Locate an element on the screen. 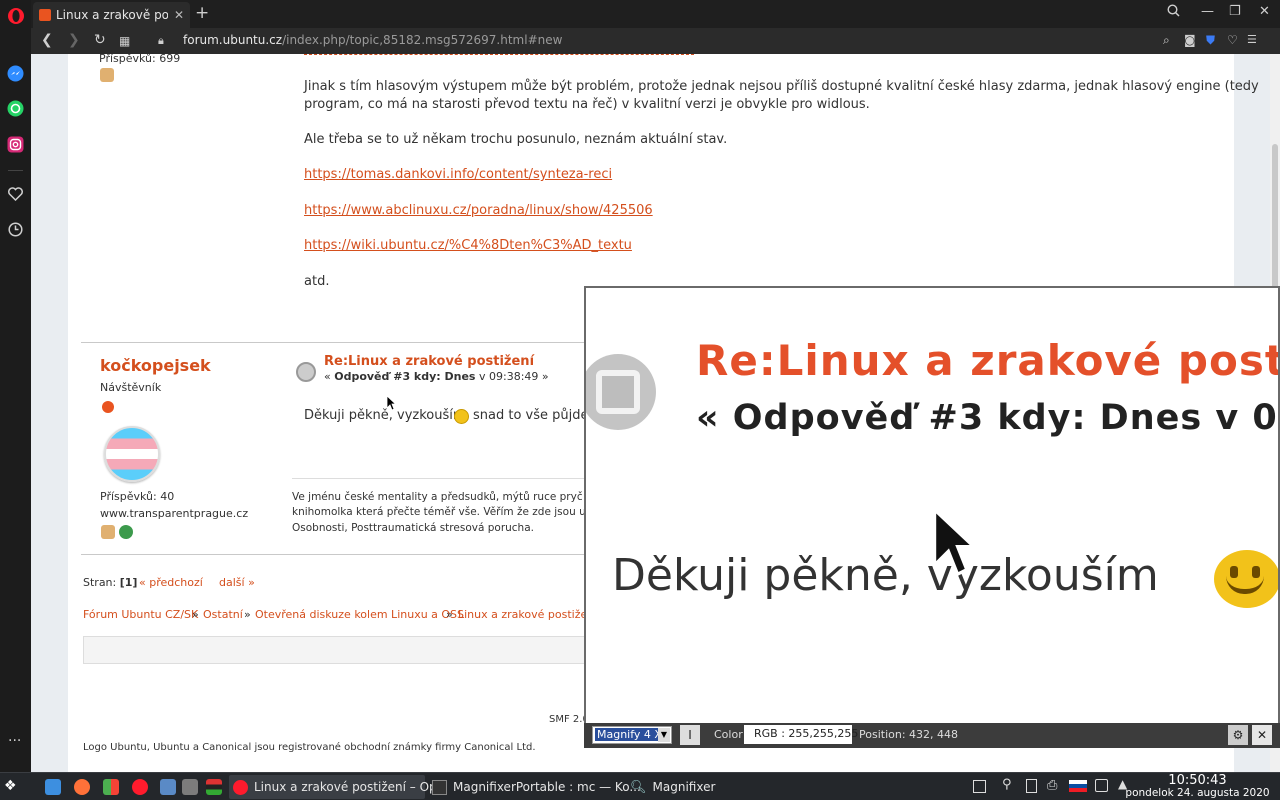  minimize-icon: — is located at coordinates (1207, 11).